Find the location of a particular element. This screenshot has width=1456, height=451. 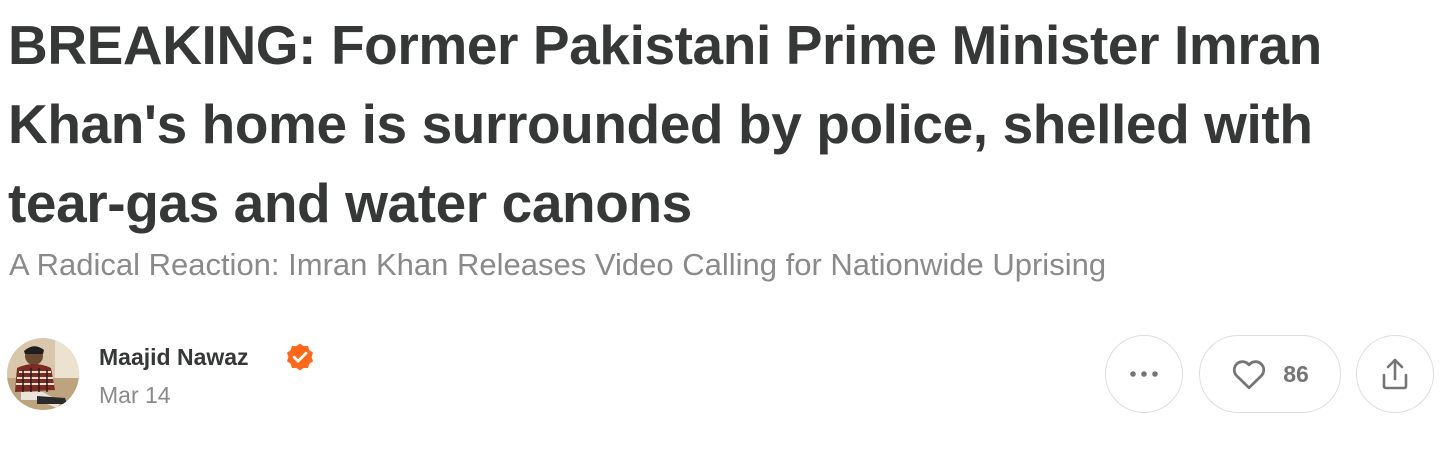

share-button is located at coordinates (1395, 374).